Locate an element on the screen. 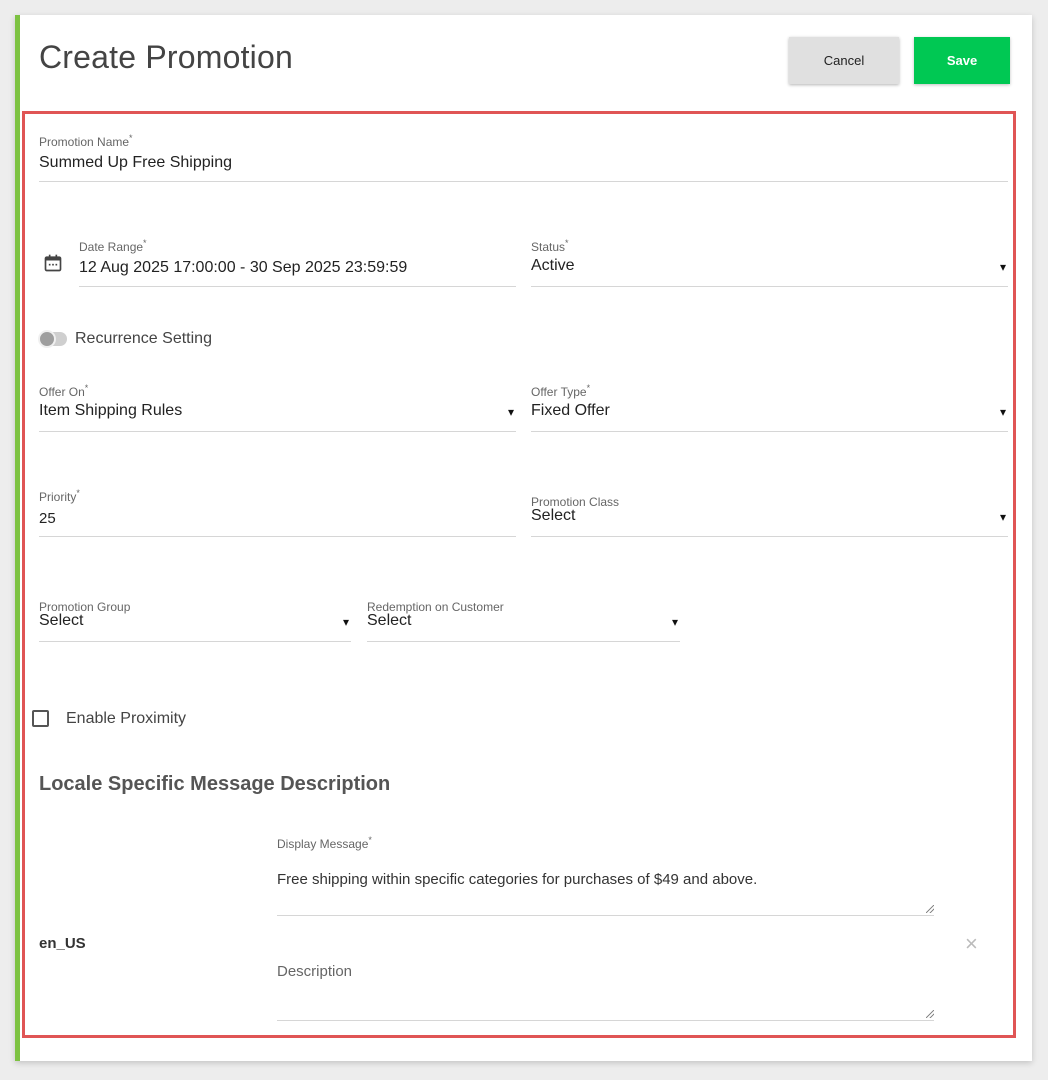 This screenshot has height=1080, width=1048. display-message-label: Display Message* is located at coordinates (324, 843).